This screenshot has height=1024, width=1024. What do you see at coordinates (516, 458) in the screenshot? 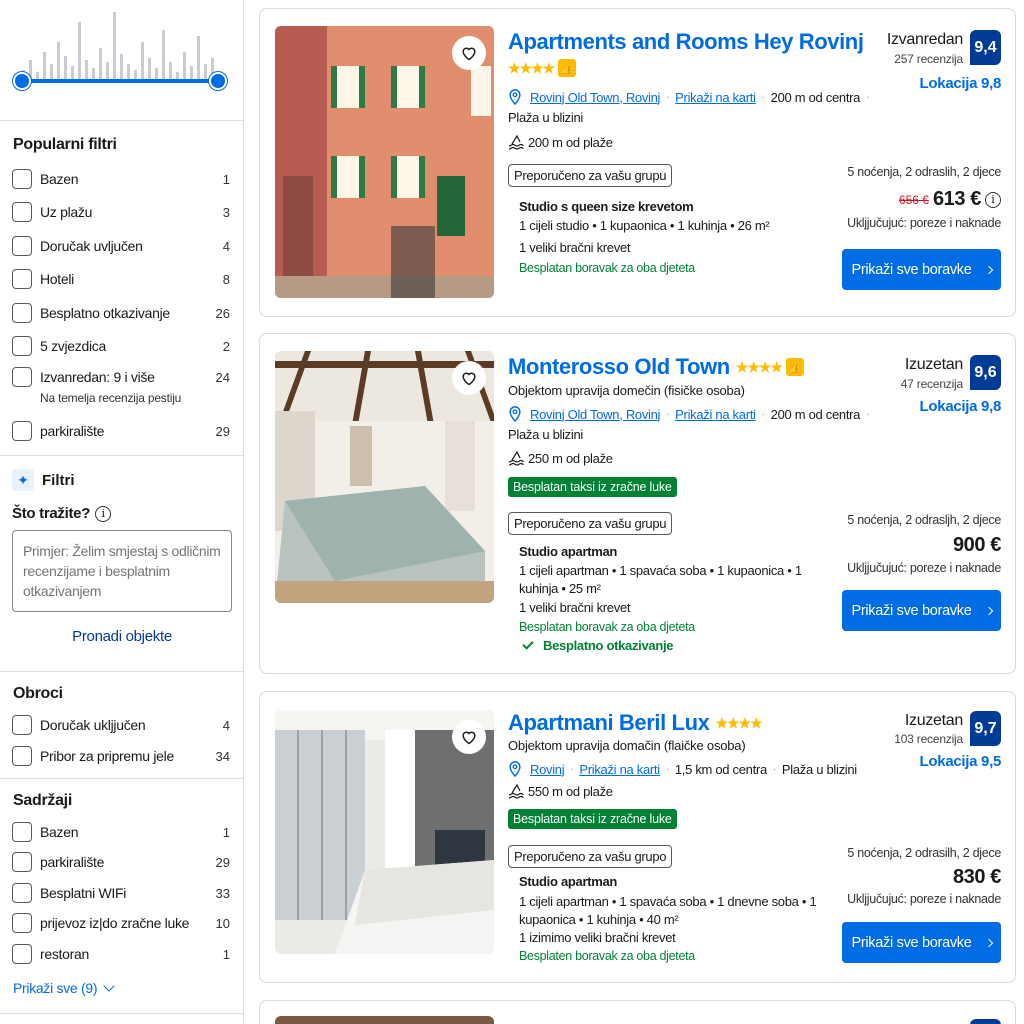
I see `beach-waves-icon` at bounding box center [516, 458].